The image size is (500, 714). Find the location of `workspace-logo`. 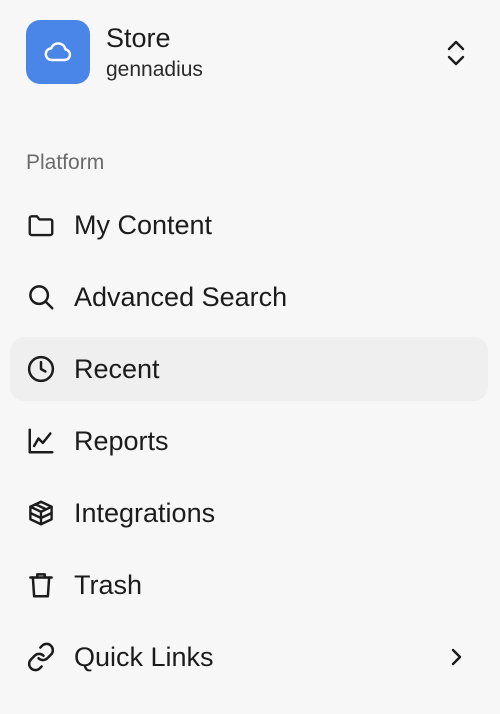

workspace-logo is located at coordinates (58, 52).